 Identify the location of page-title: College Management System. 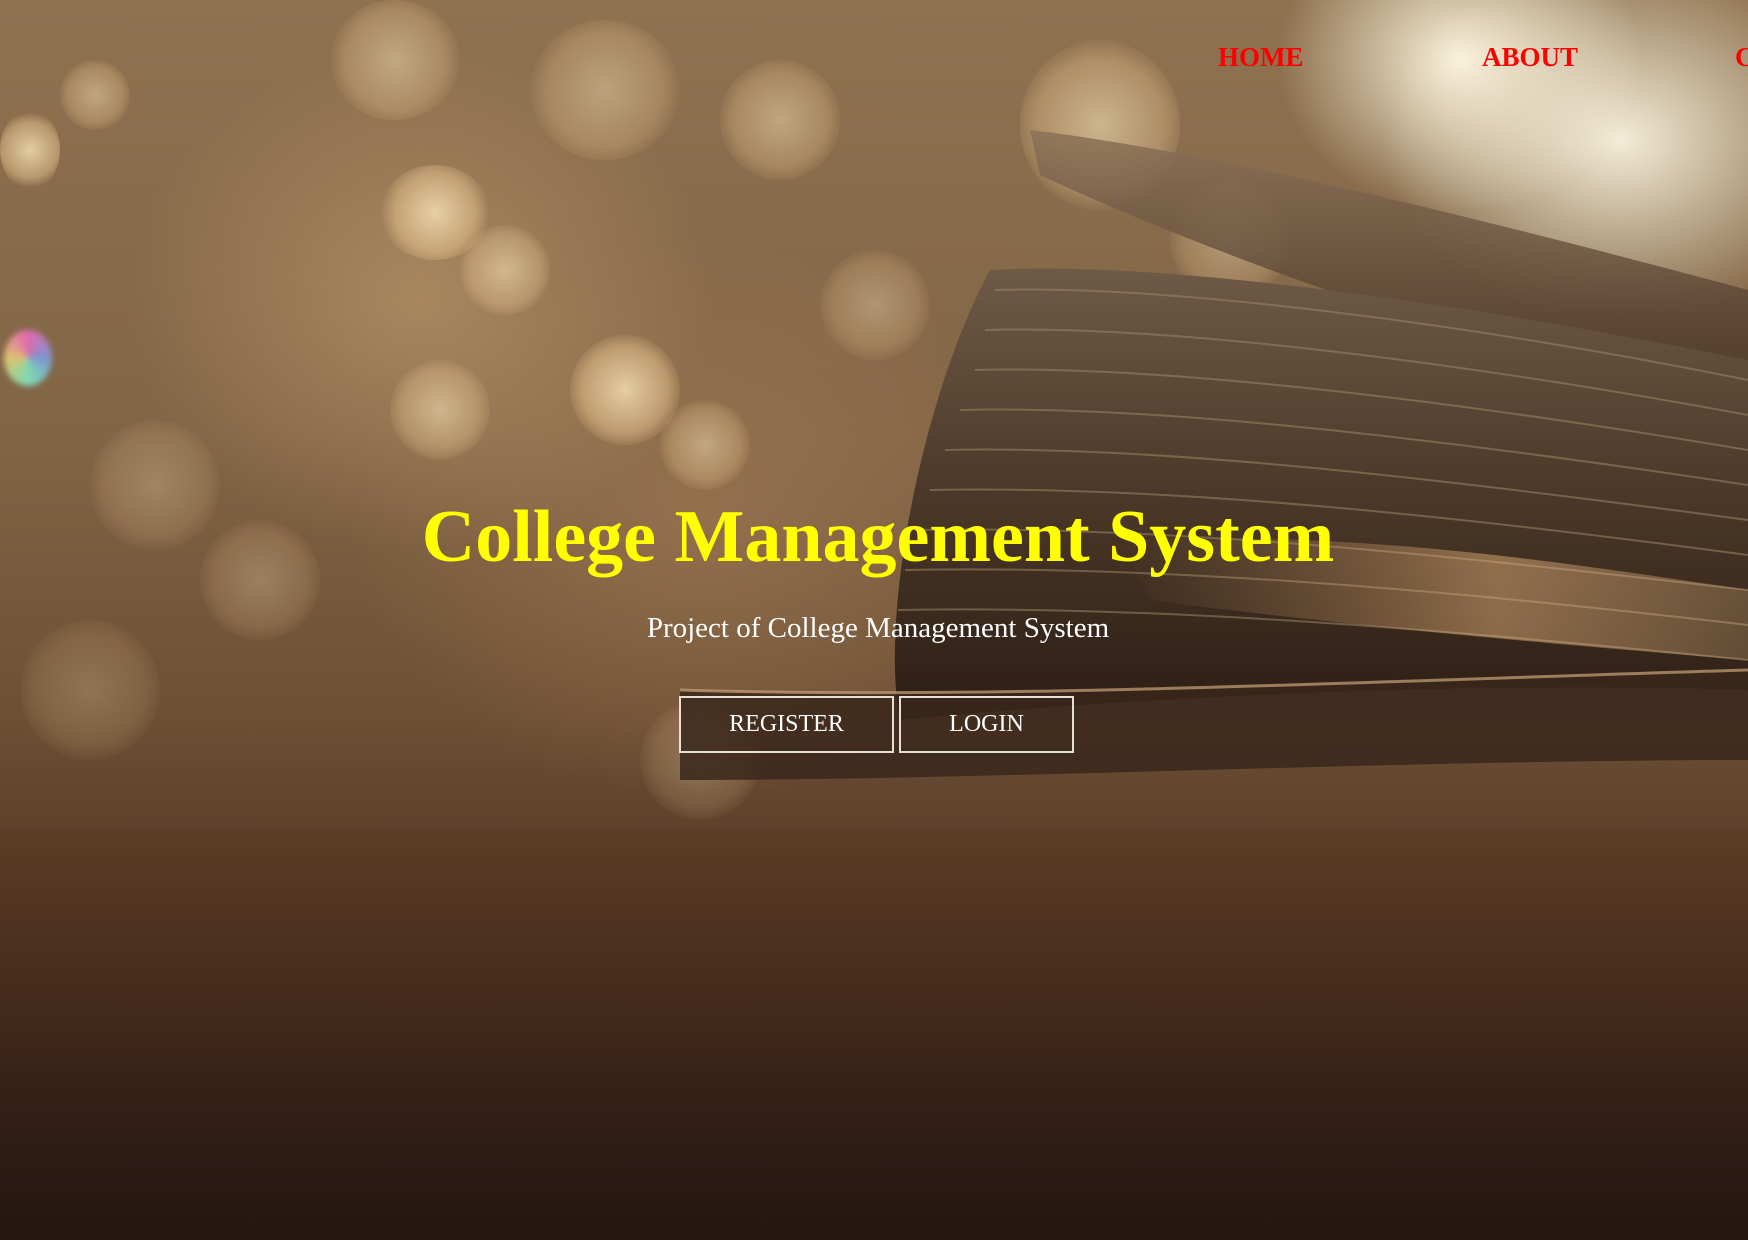
(878, 537).